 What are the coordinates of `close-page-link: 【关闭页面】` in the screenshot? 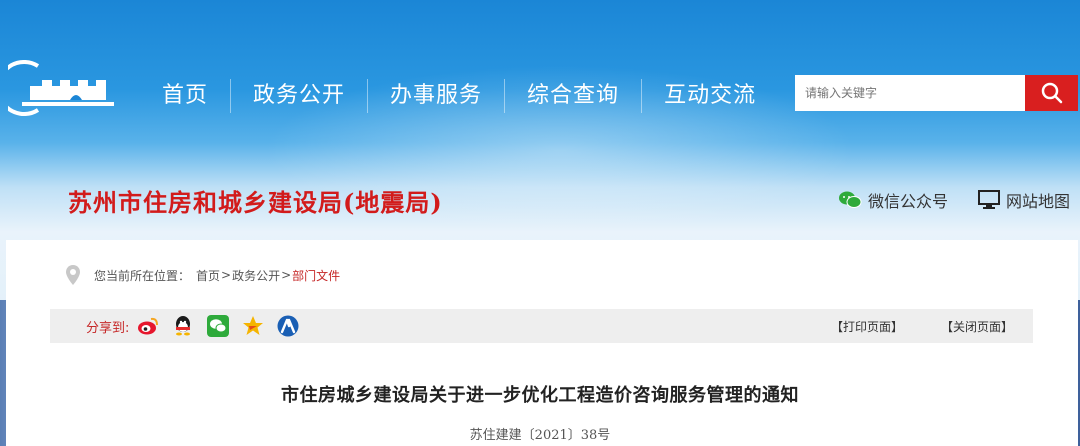 It's located at (977, 326).